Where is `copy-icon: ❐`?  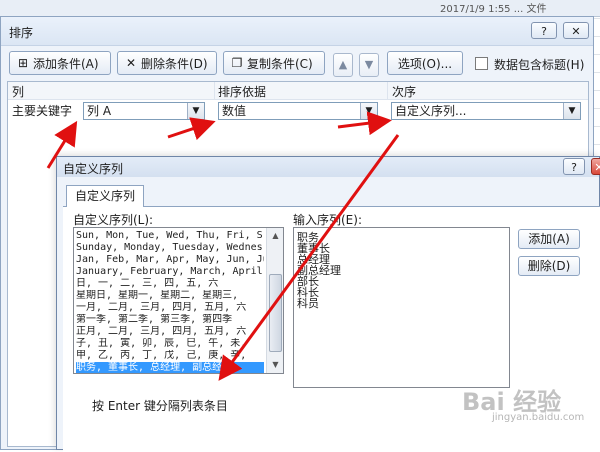 copy-icon: ❐ is located at coordinates (237, 63).